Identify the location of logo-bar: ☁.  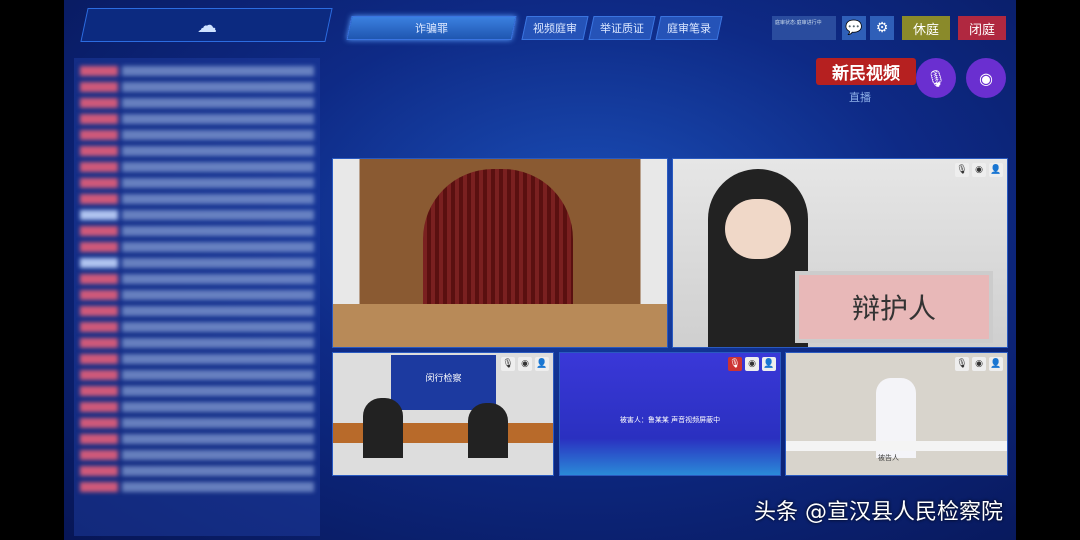
(206, 25).